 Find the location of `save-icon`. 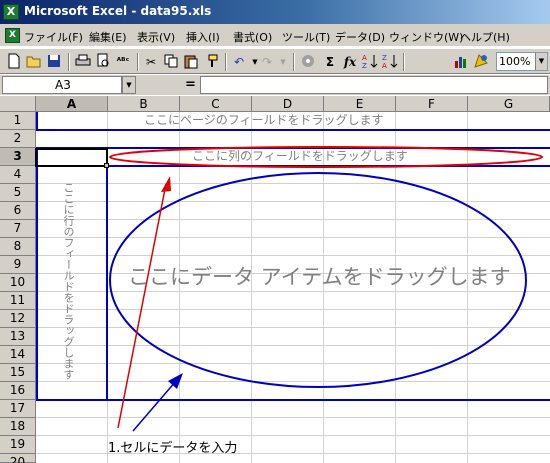

save-icon is located at coordinates (54, 62).